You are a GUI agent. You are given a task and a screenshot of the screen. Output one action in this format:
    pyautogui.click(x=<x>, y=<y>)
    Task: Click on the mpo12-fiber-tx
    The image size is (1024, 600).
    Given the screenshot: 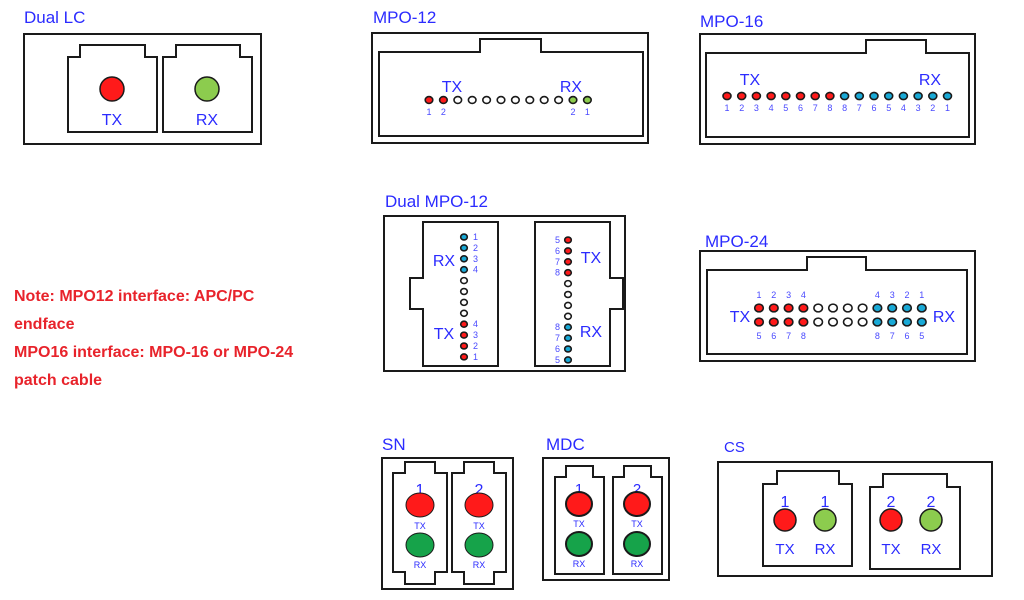 What is the action you would take?
    pyautogui.click(x=429, y=100)
    